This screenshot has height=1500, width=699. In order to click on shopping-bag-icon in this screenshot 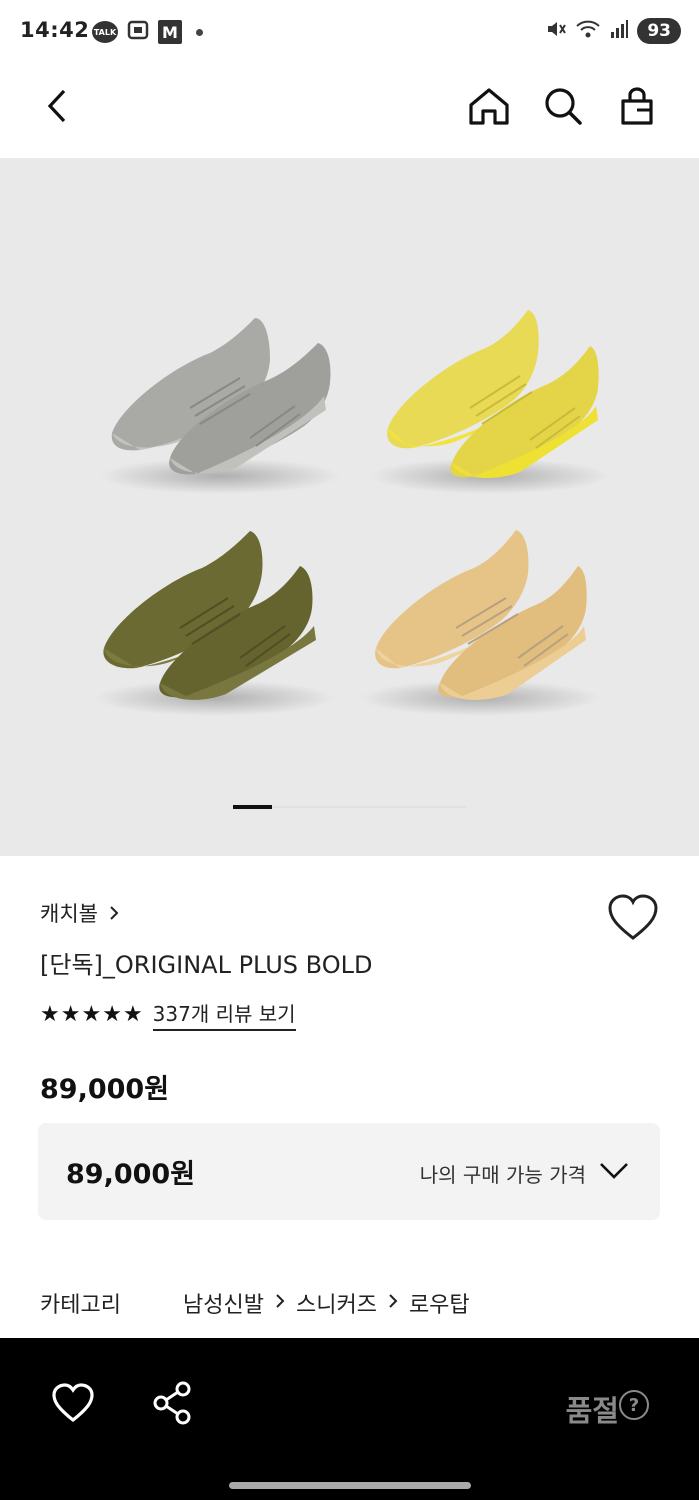, I will do `click(637, 106)`.